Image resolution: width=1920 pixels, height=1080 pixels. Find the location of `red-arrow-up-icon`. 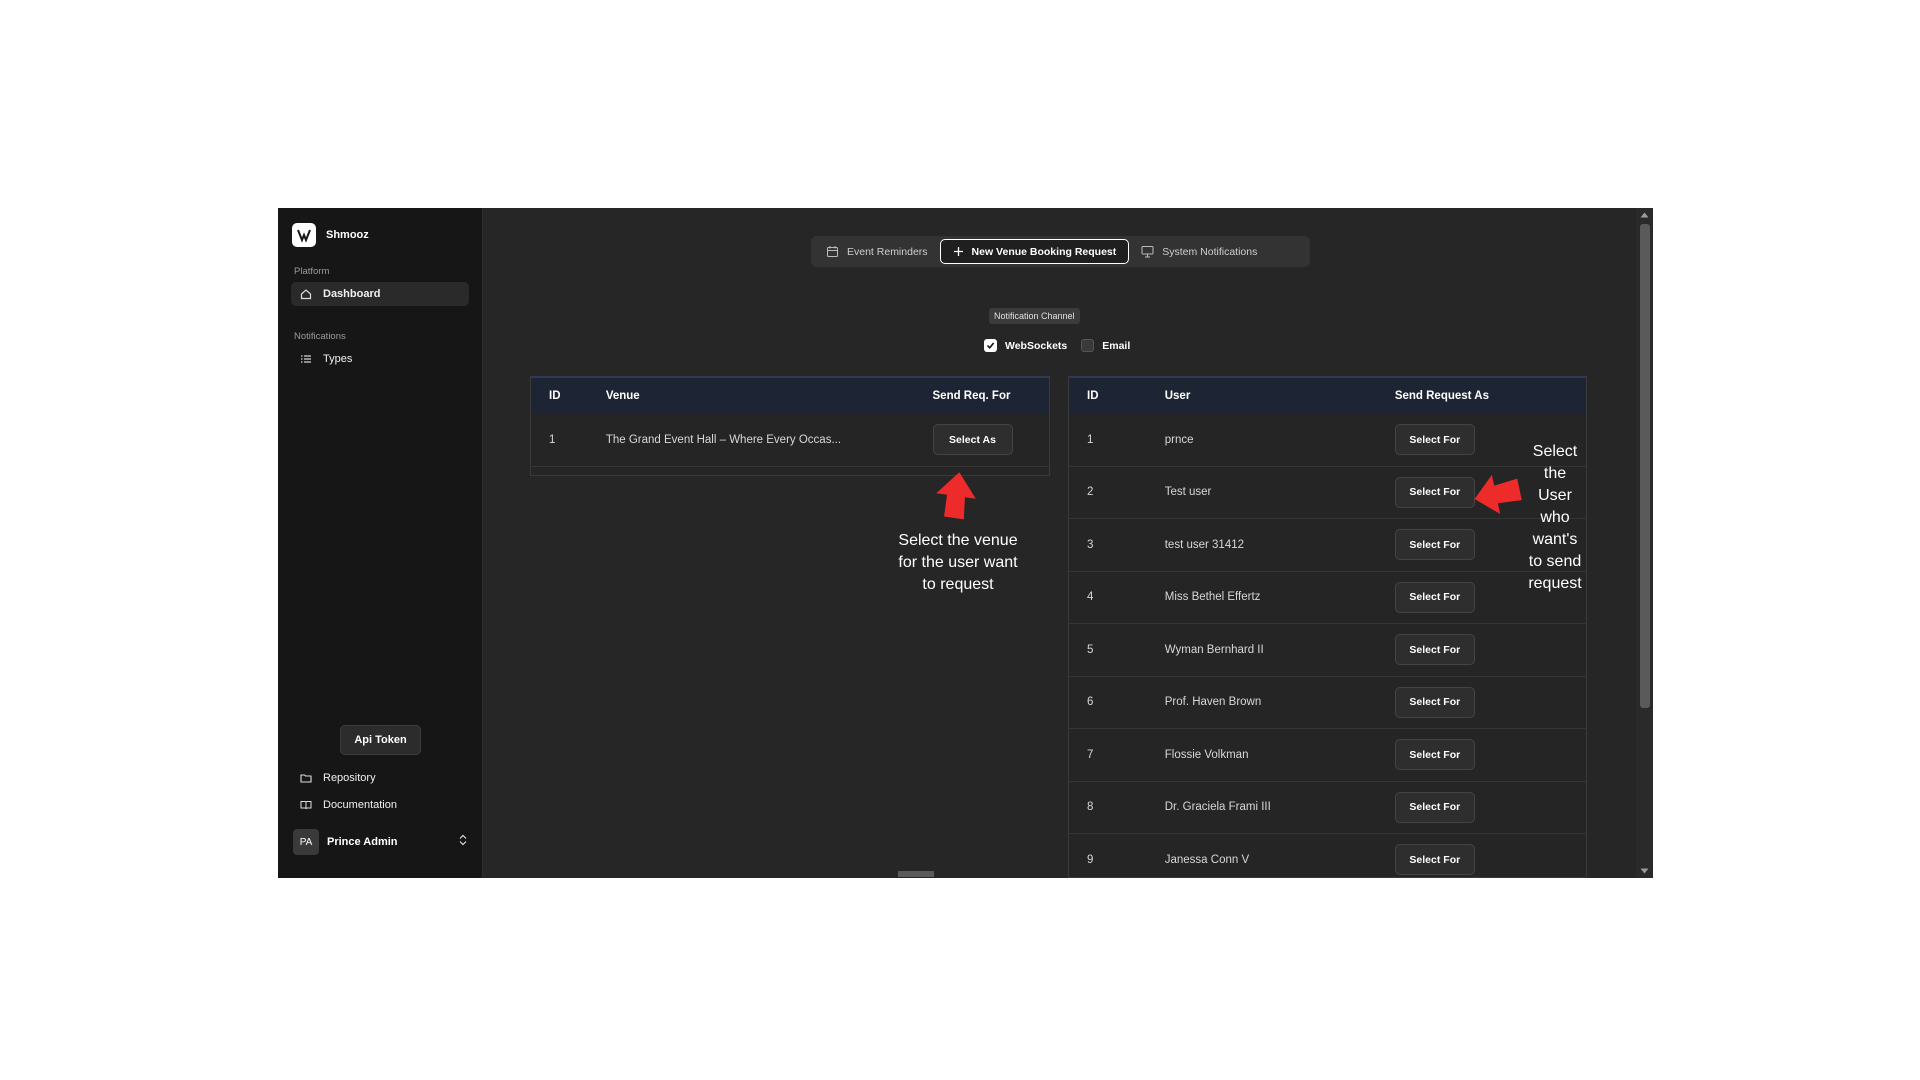

red-arrow-up-icon is located at coordinates (956, 496).